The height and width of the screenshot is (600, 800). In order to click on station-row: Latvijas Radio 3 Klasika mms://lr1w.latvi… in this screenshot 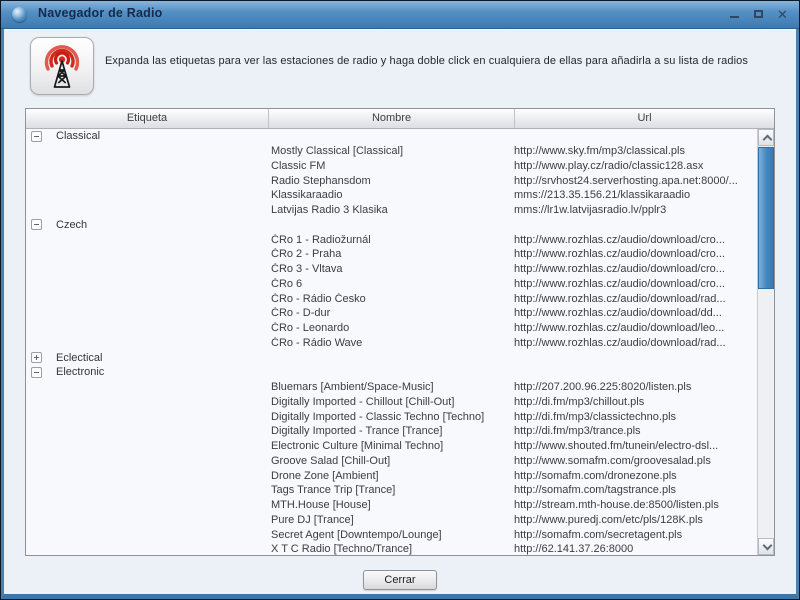, I will do `click(391, 210)`.